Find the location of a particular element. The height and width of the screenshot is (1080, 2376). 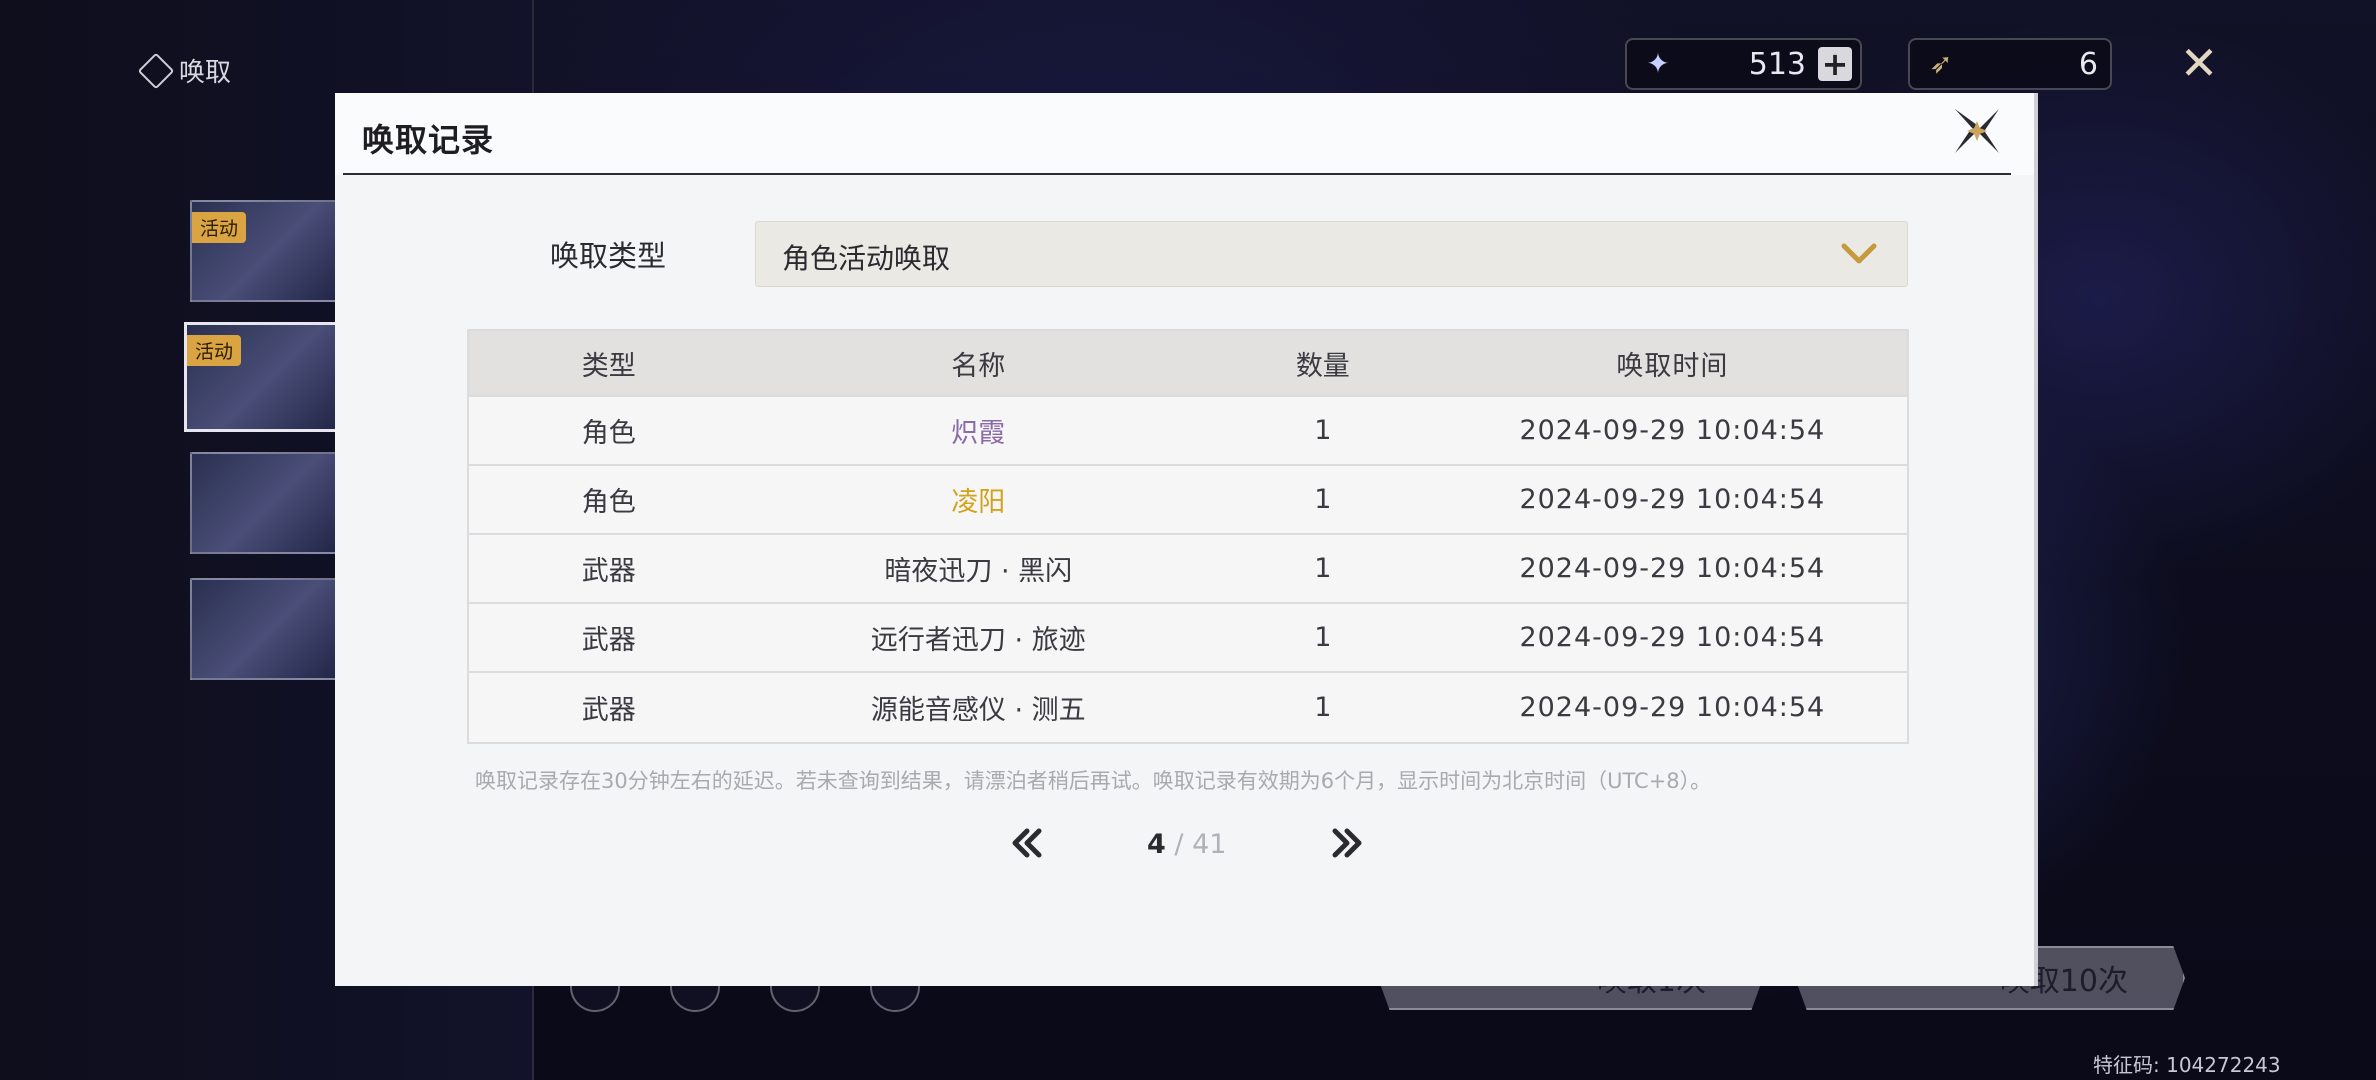

astrite-value: 513 is located at coordinates (1777, 64).